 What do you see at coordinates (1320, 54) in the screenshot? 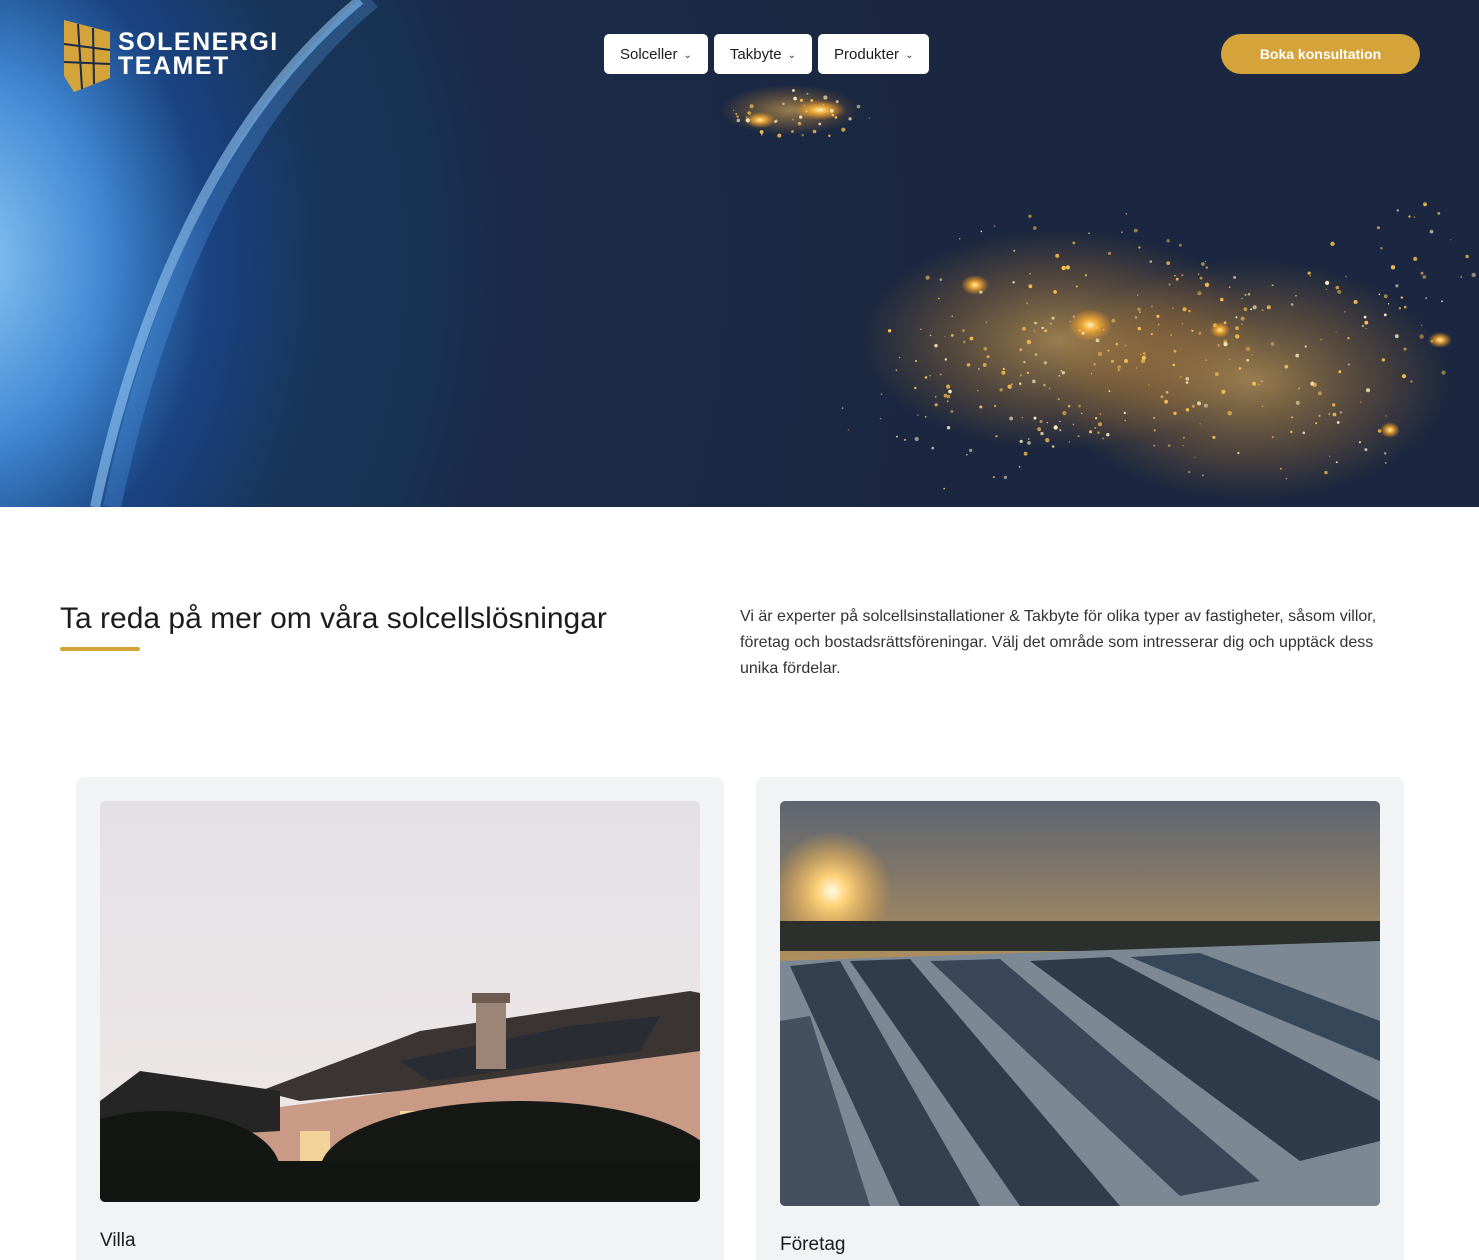
I see `book-consultation-button: Boka konsultation` at bounding box center [1320, 54].